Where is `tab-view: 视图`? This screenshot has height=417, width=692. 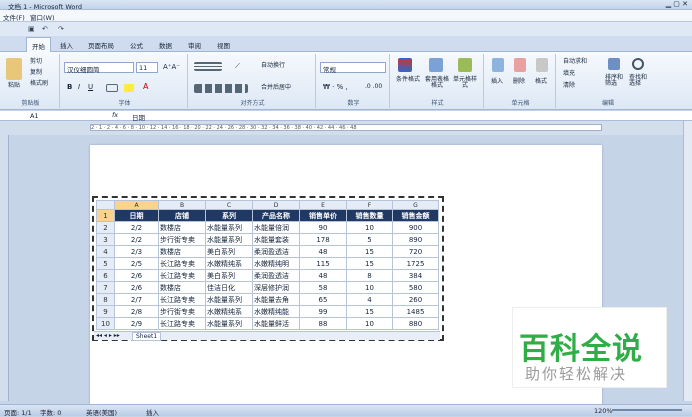 tab-view: 视图 is located at coordinates (223, 45).